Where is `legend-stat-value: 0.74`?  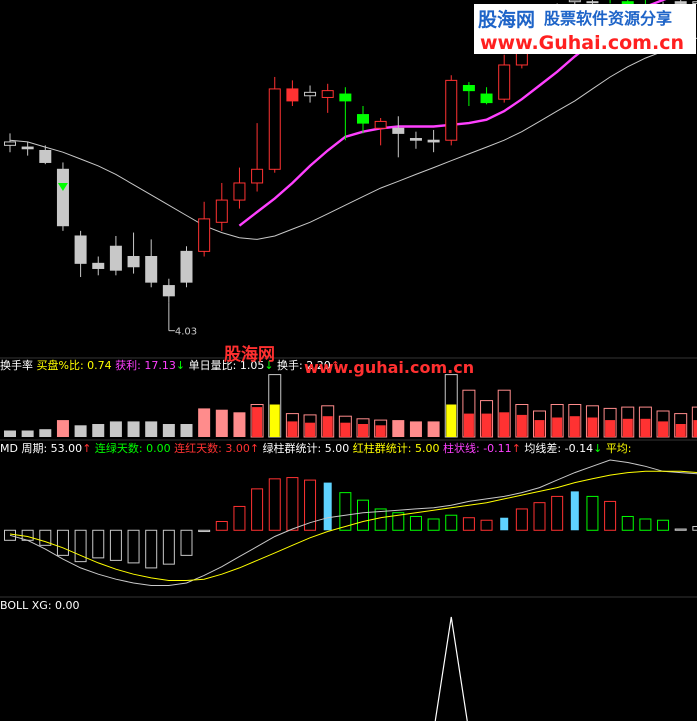 legend-stat-value: 0.74 is located at coordinates (98, 365).